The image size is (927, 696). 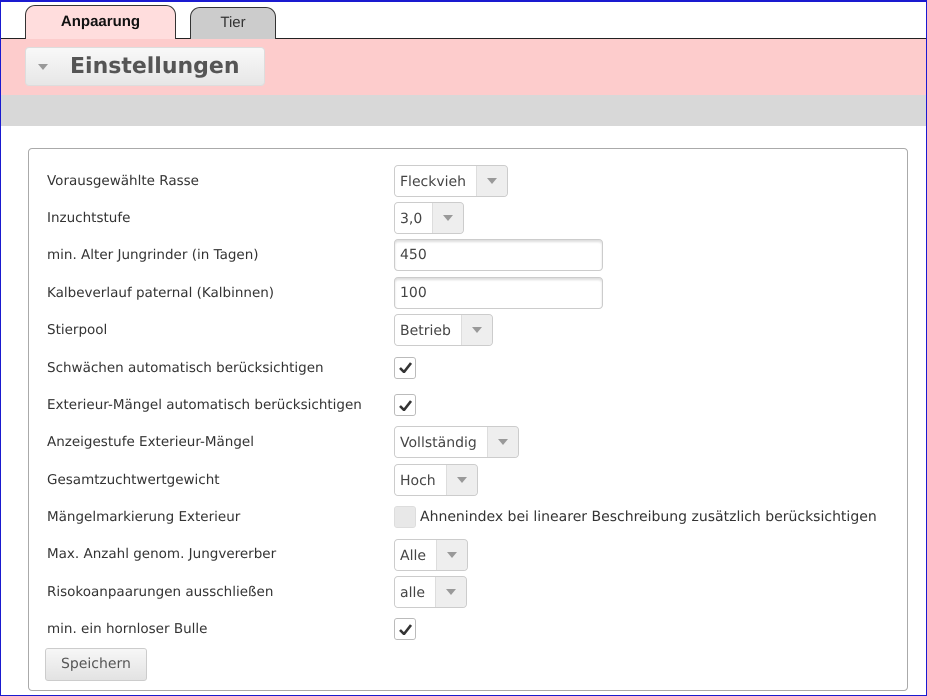 What do you see at coordinates (443, 330) in the screenshot?
I see `dropdown: Betrieb` at bounding box center [443, 330].